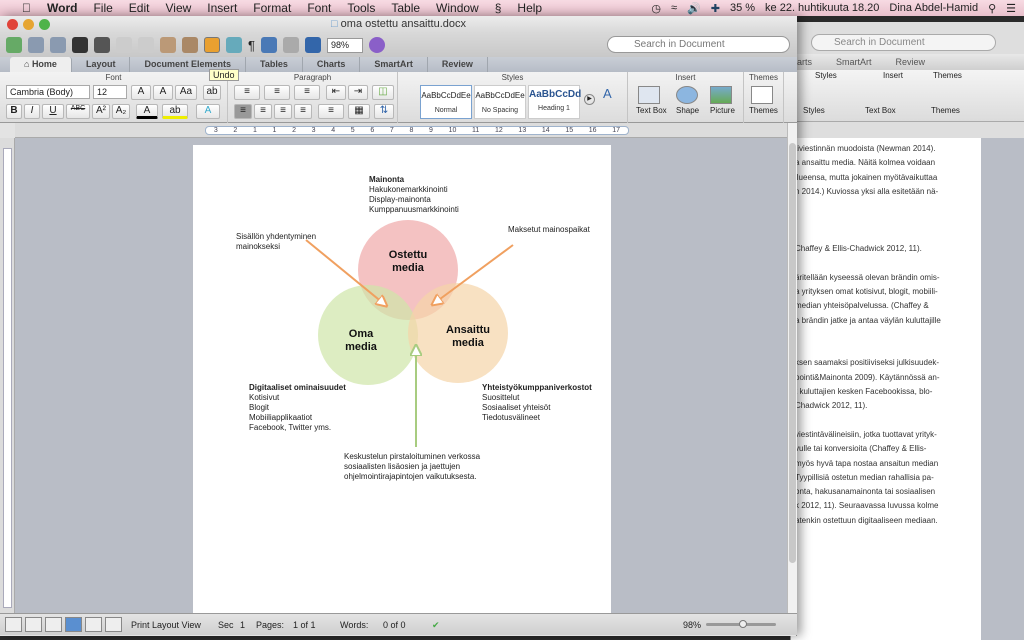  What do you see at coordinates (12, 24) in the screenshot?
I see `close-button` at bounding box center [12, 24].